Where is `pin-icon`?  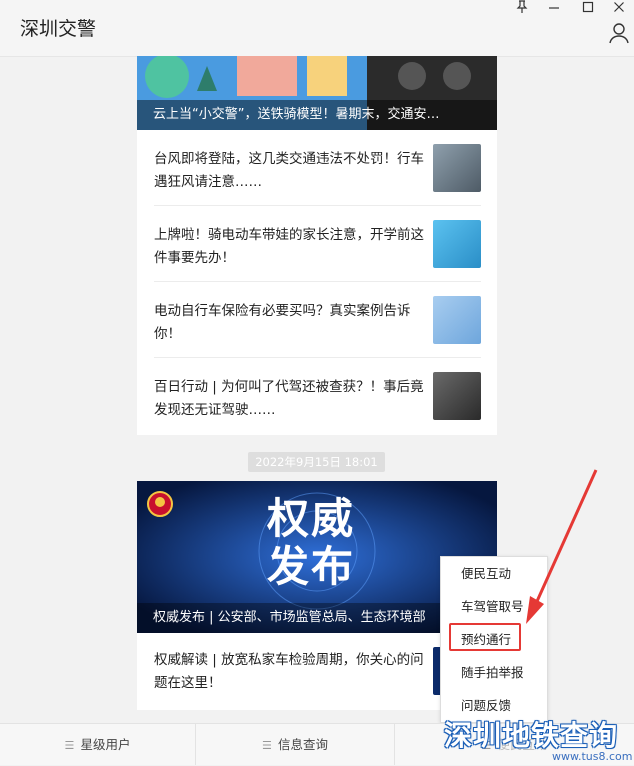
pin-icon is located at coordinates (522, 6).